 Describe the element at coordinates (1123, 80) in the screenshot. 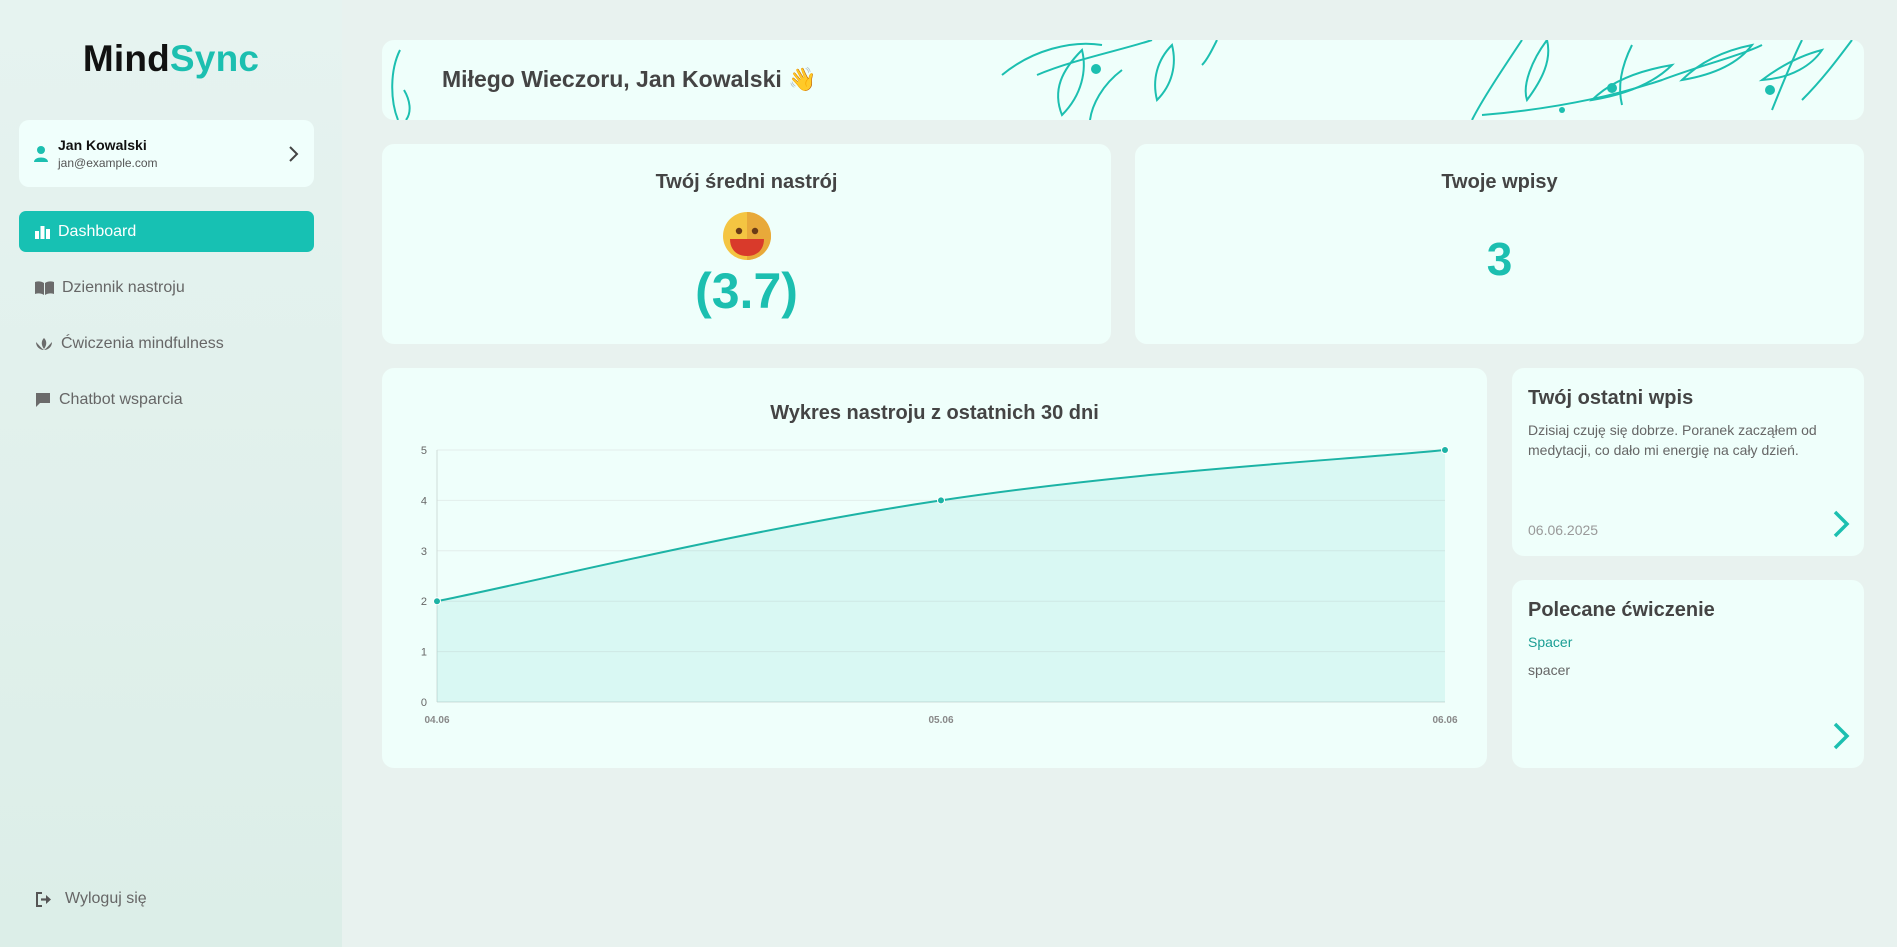

I see `greeting-banner: Miłego Wieczoru, Jan Kowalski 👋` at that location.